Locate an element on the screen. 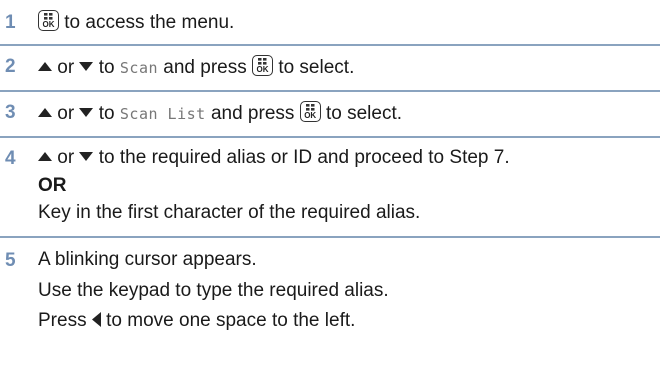 Image resolution: width=660 pixels, height=371 pixels. step-text: or to Scan and press OK to select. is located at coordinates (196, 67).